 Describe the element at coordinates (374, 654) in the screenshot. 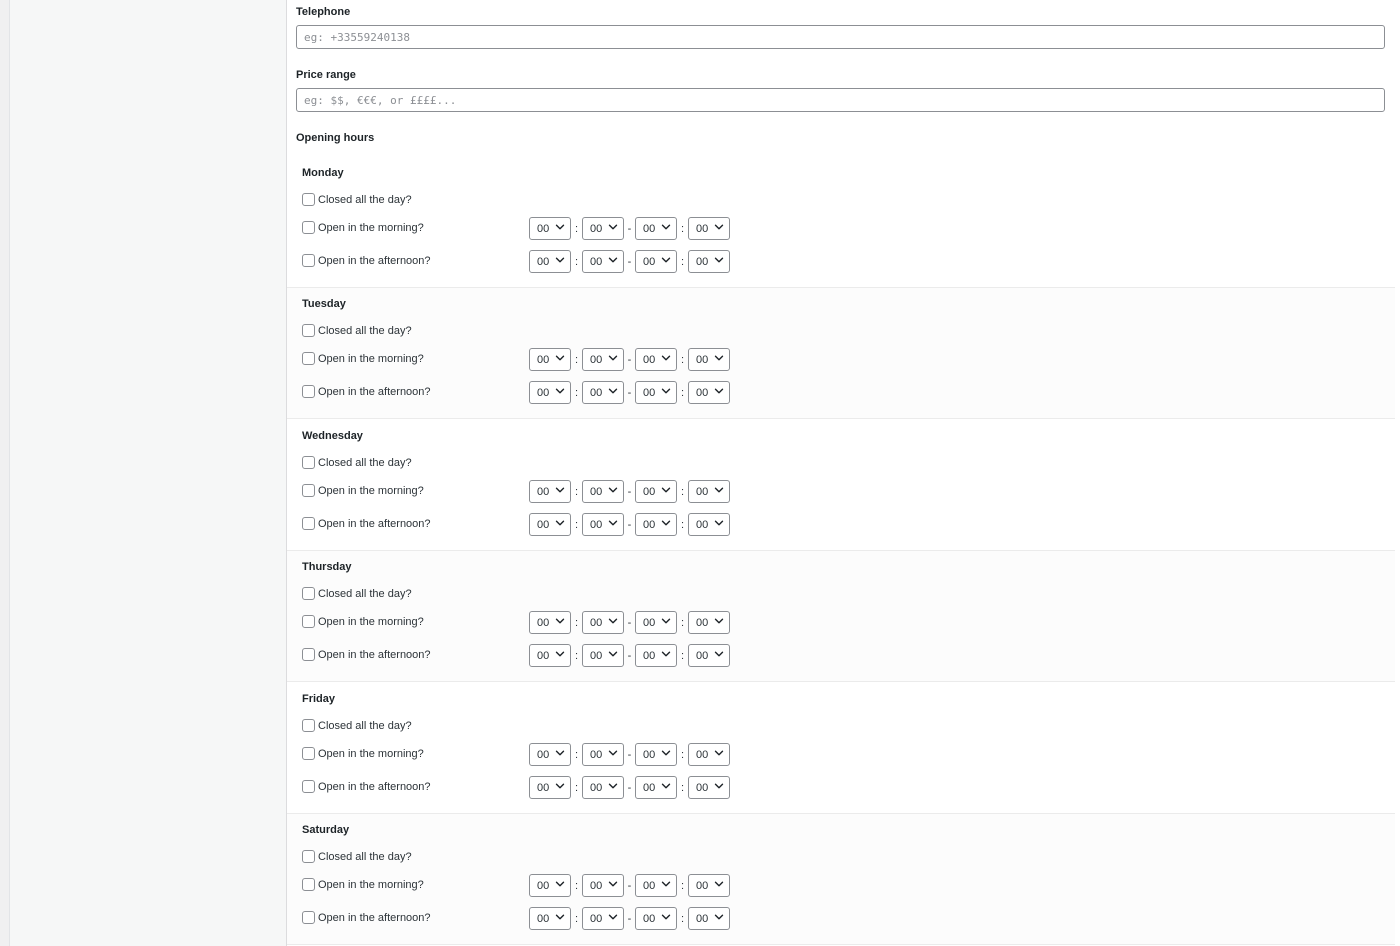

I see `afternoon-option-label: Open in the afternoon?` at that location.